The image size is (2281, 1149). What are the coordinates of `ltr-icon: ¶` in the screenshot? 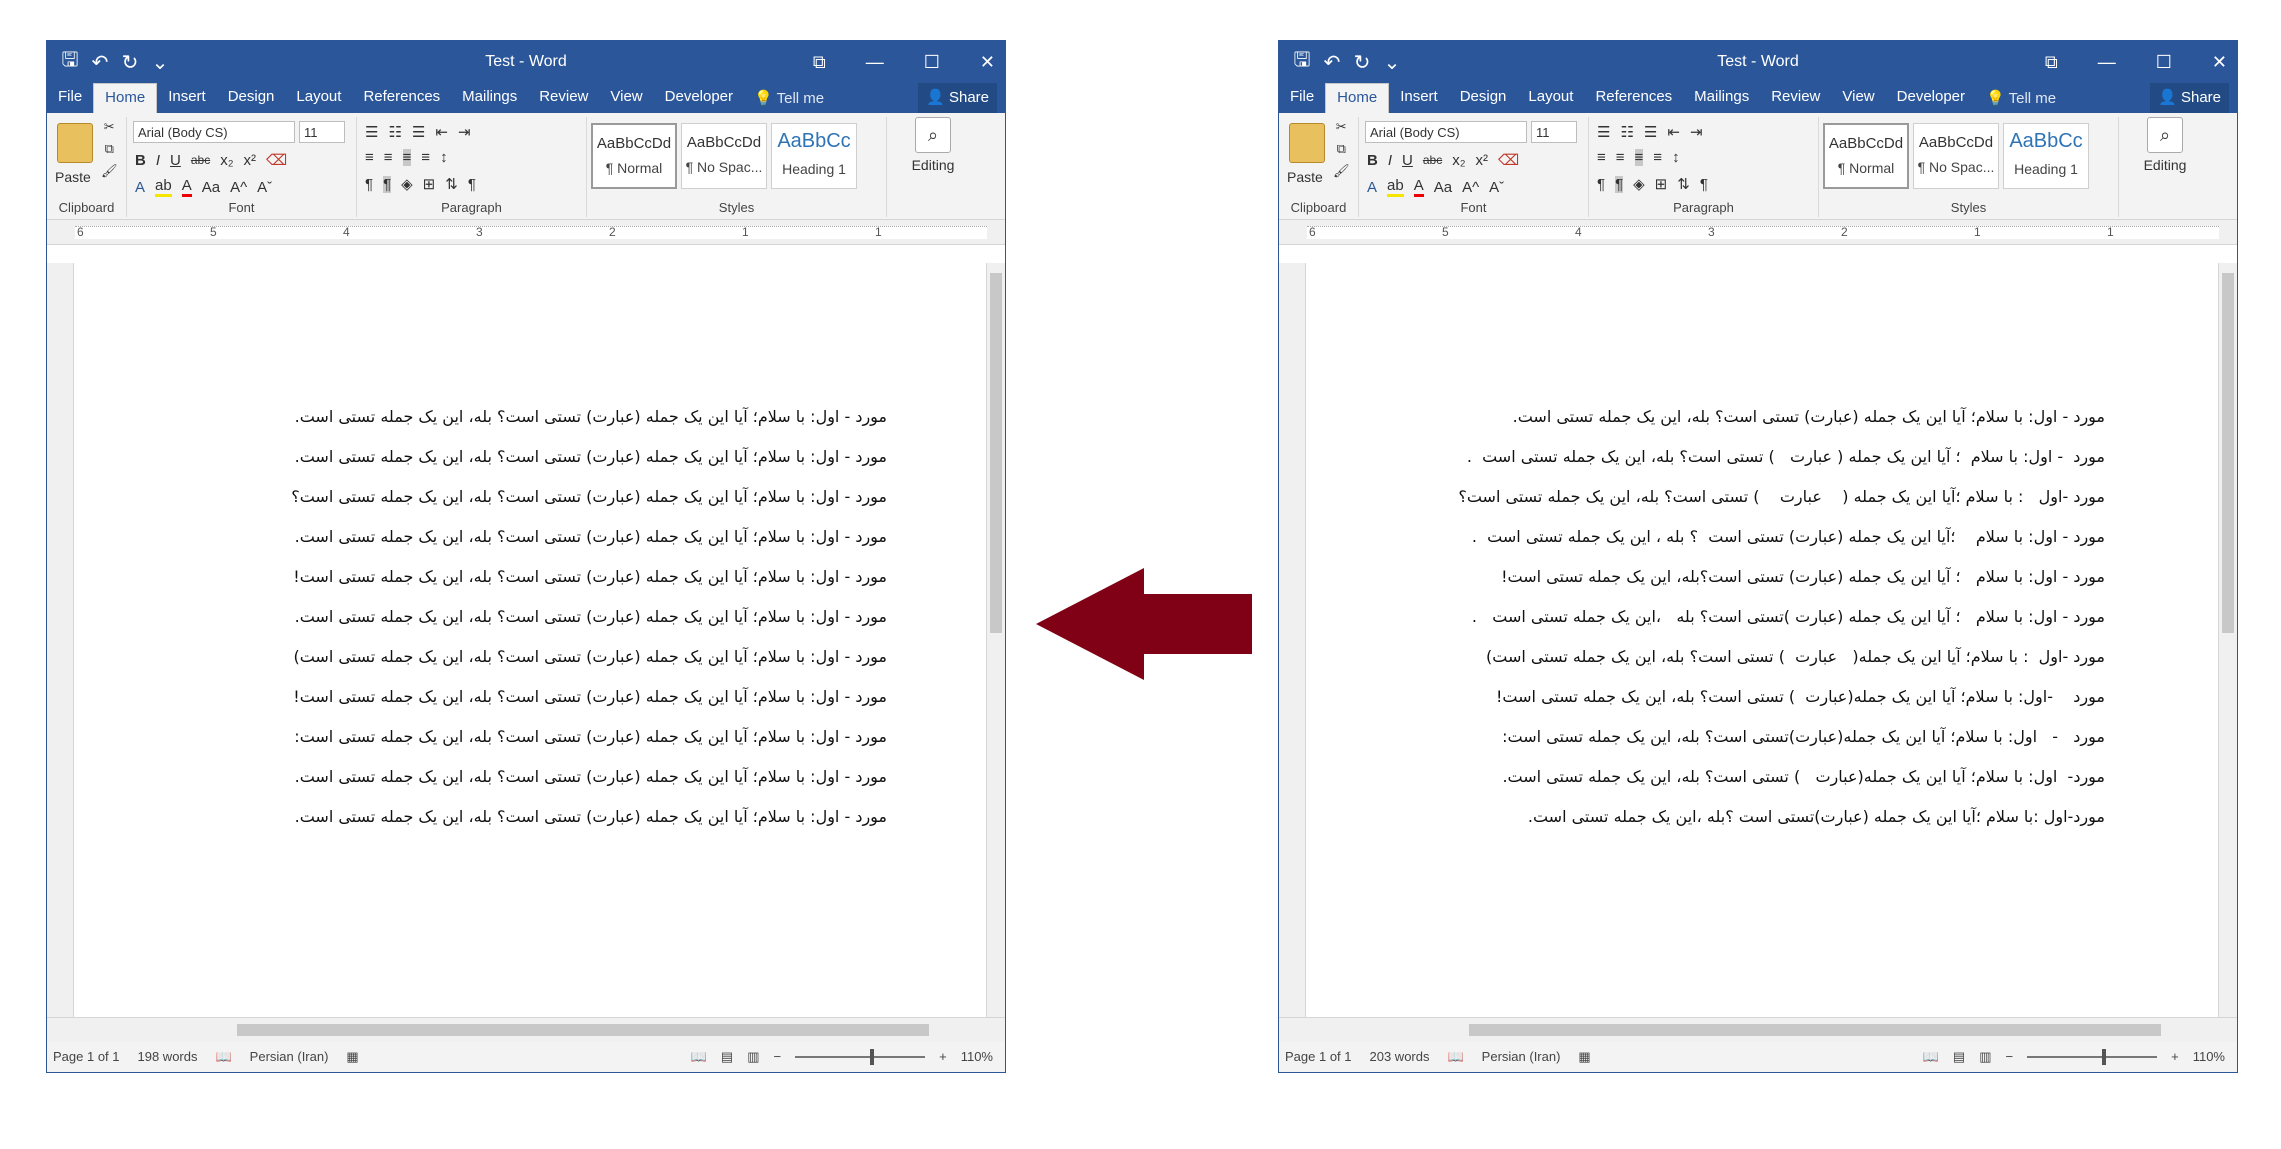 It's located at (369, 184).